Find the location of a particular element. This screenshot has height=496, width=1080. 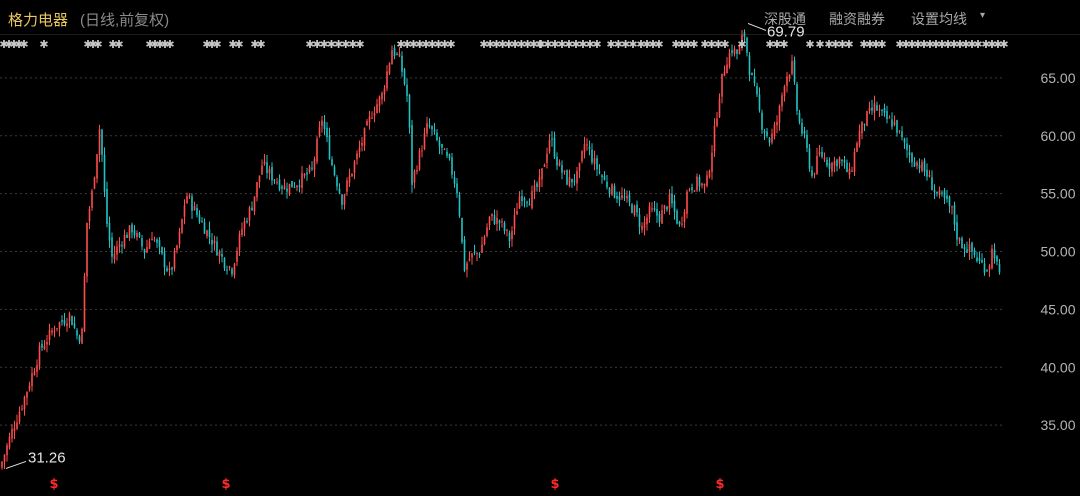

low-price-label: 31.26 is located at coordinates (47, 457).